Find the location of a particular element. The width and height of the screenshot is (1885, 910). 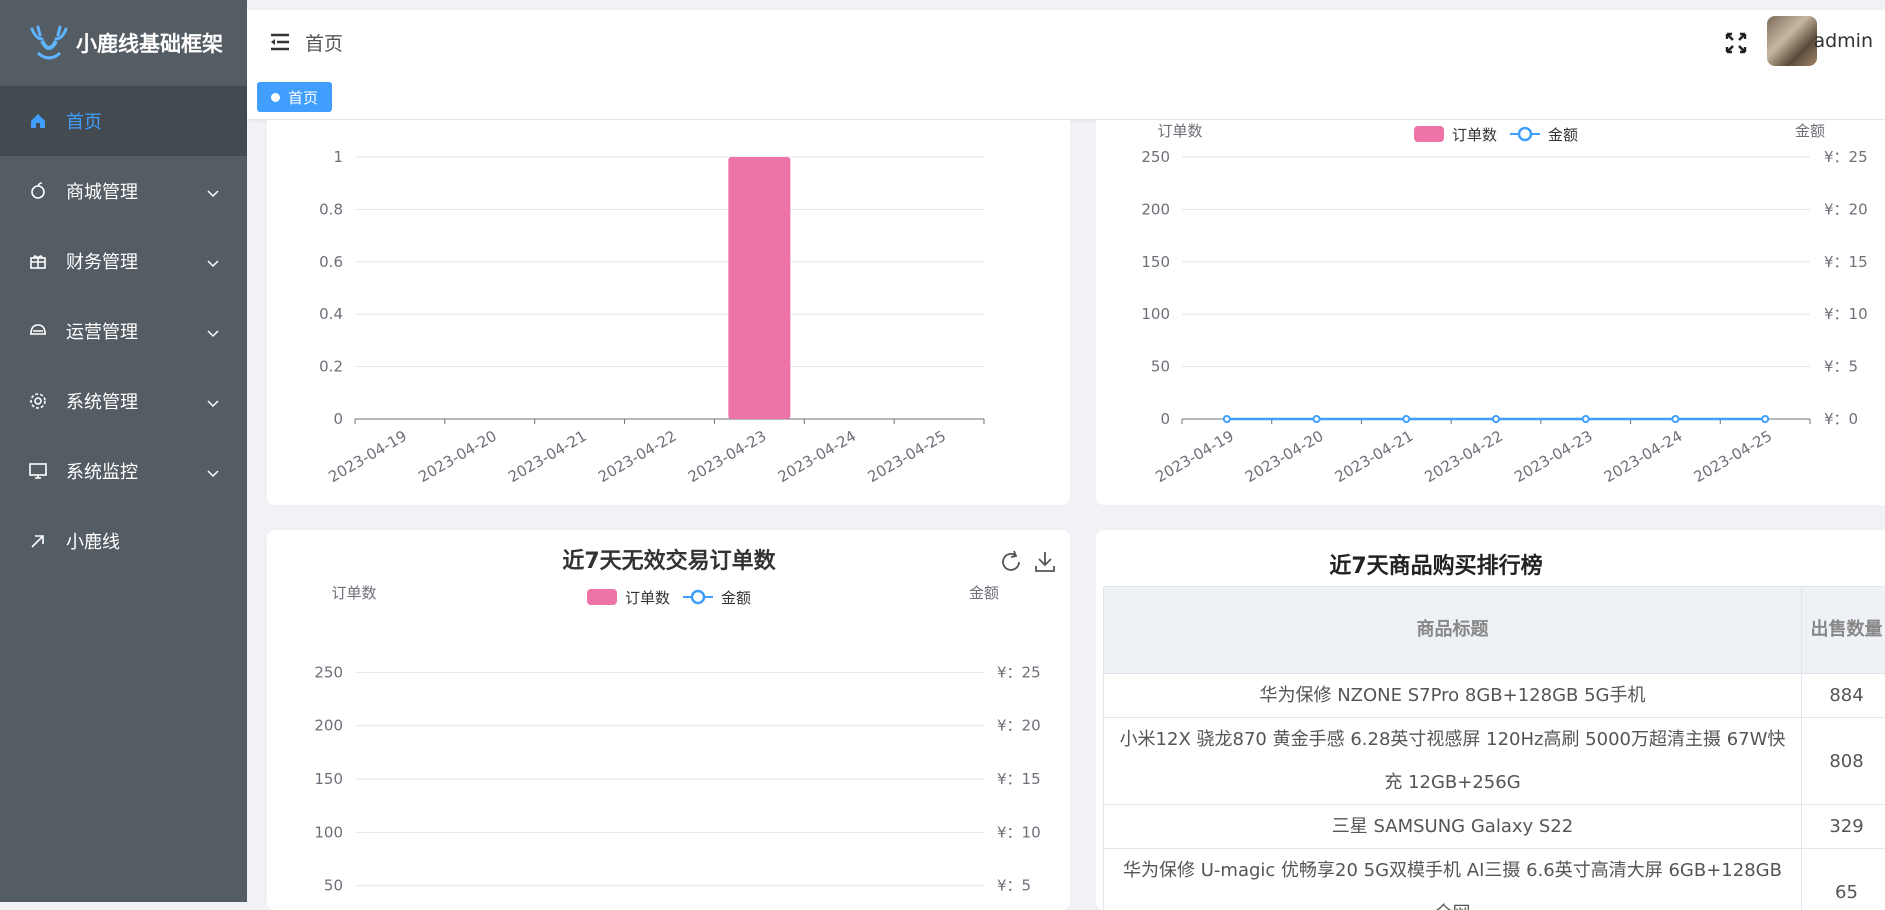

sidebar-item-xiaolux: 小鹿线 is located at coordinates (123, 541).